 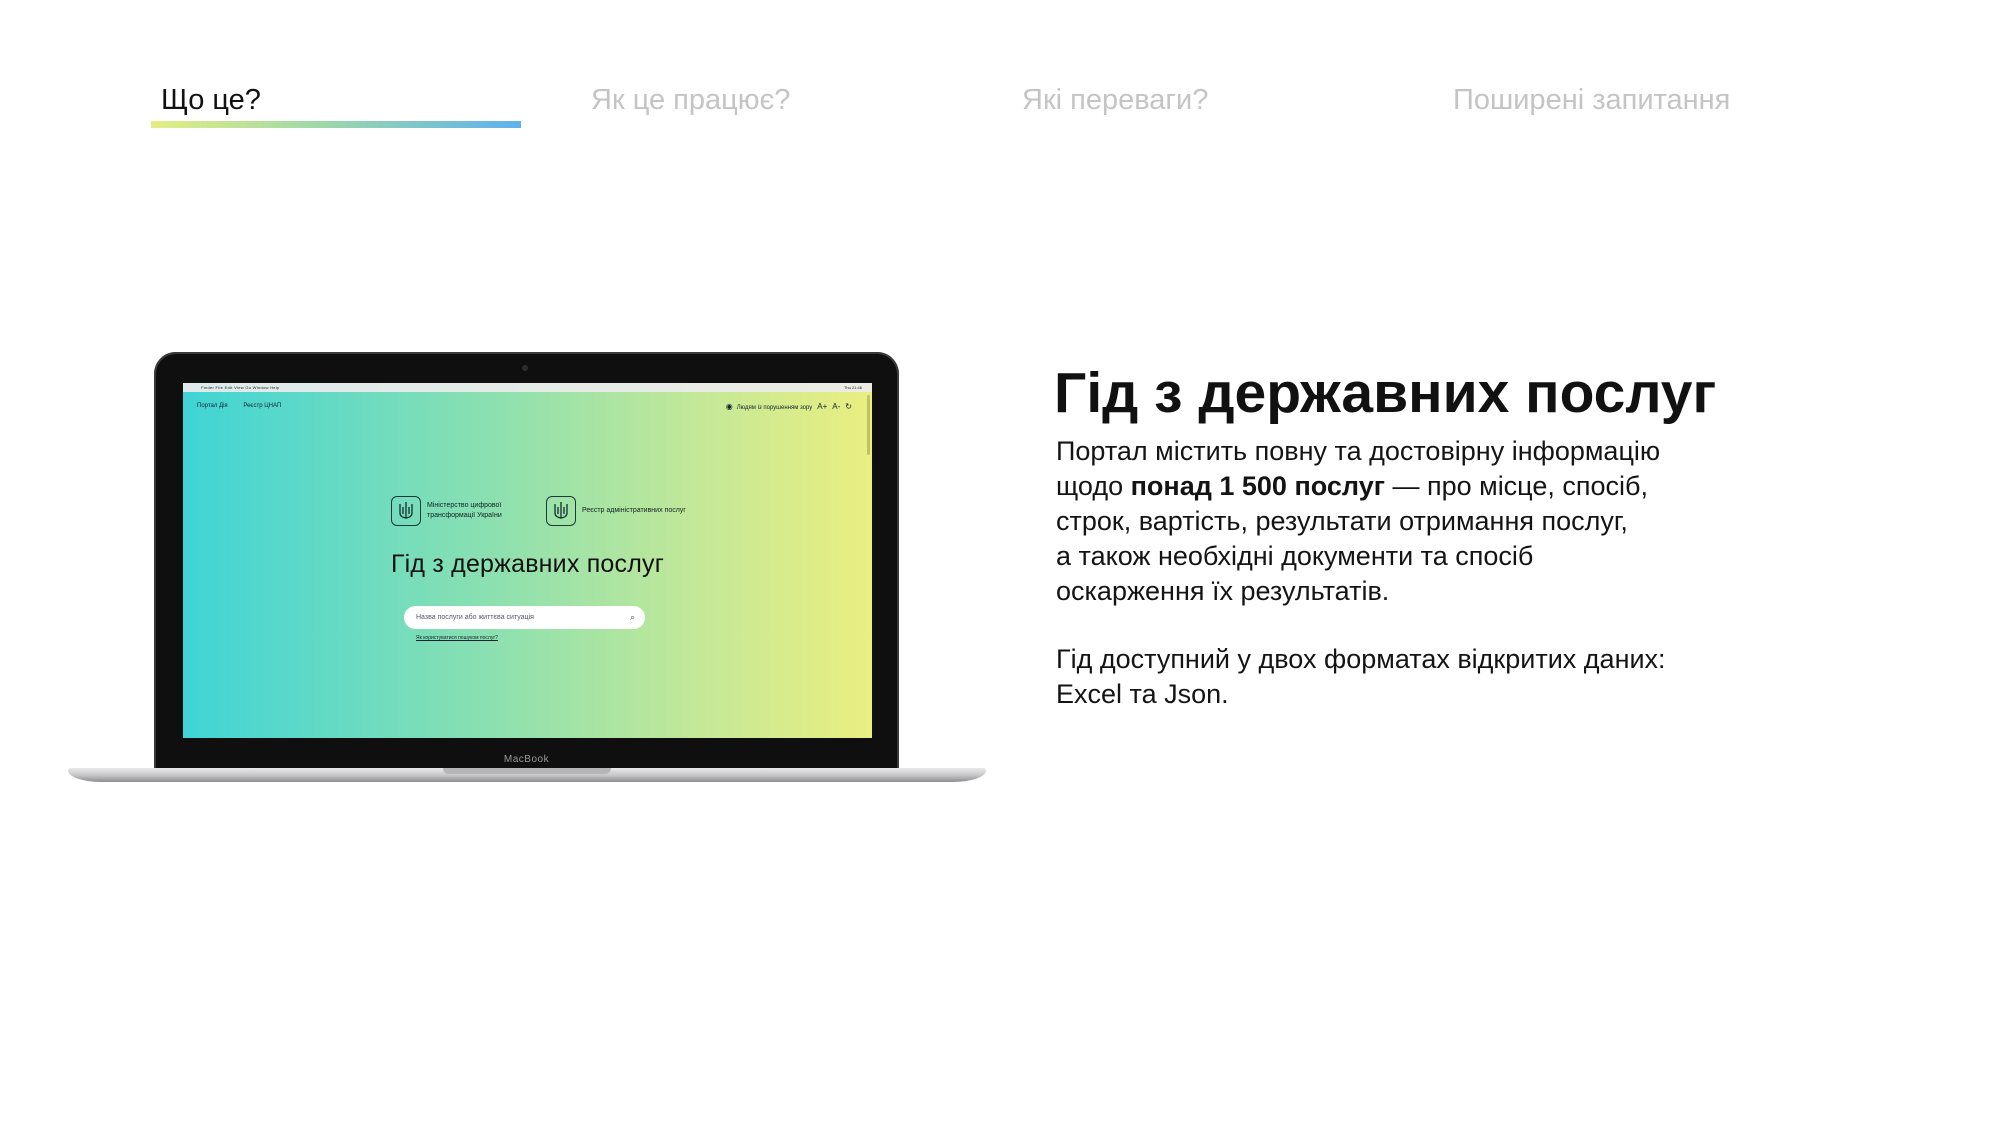 I want to click on desc-line: оскарження їх результатів., so click(x=1223, y=591).